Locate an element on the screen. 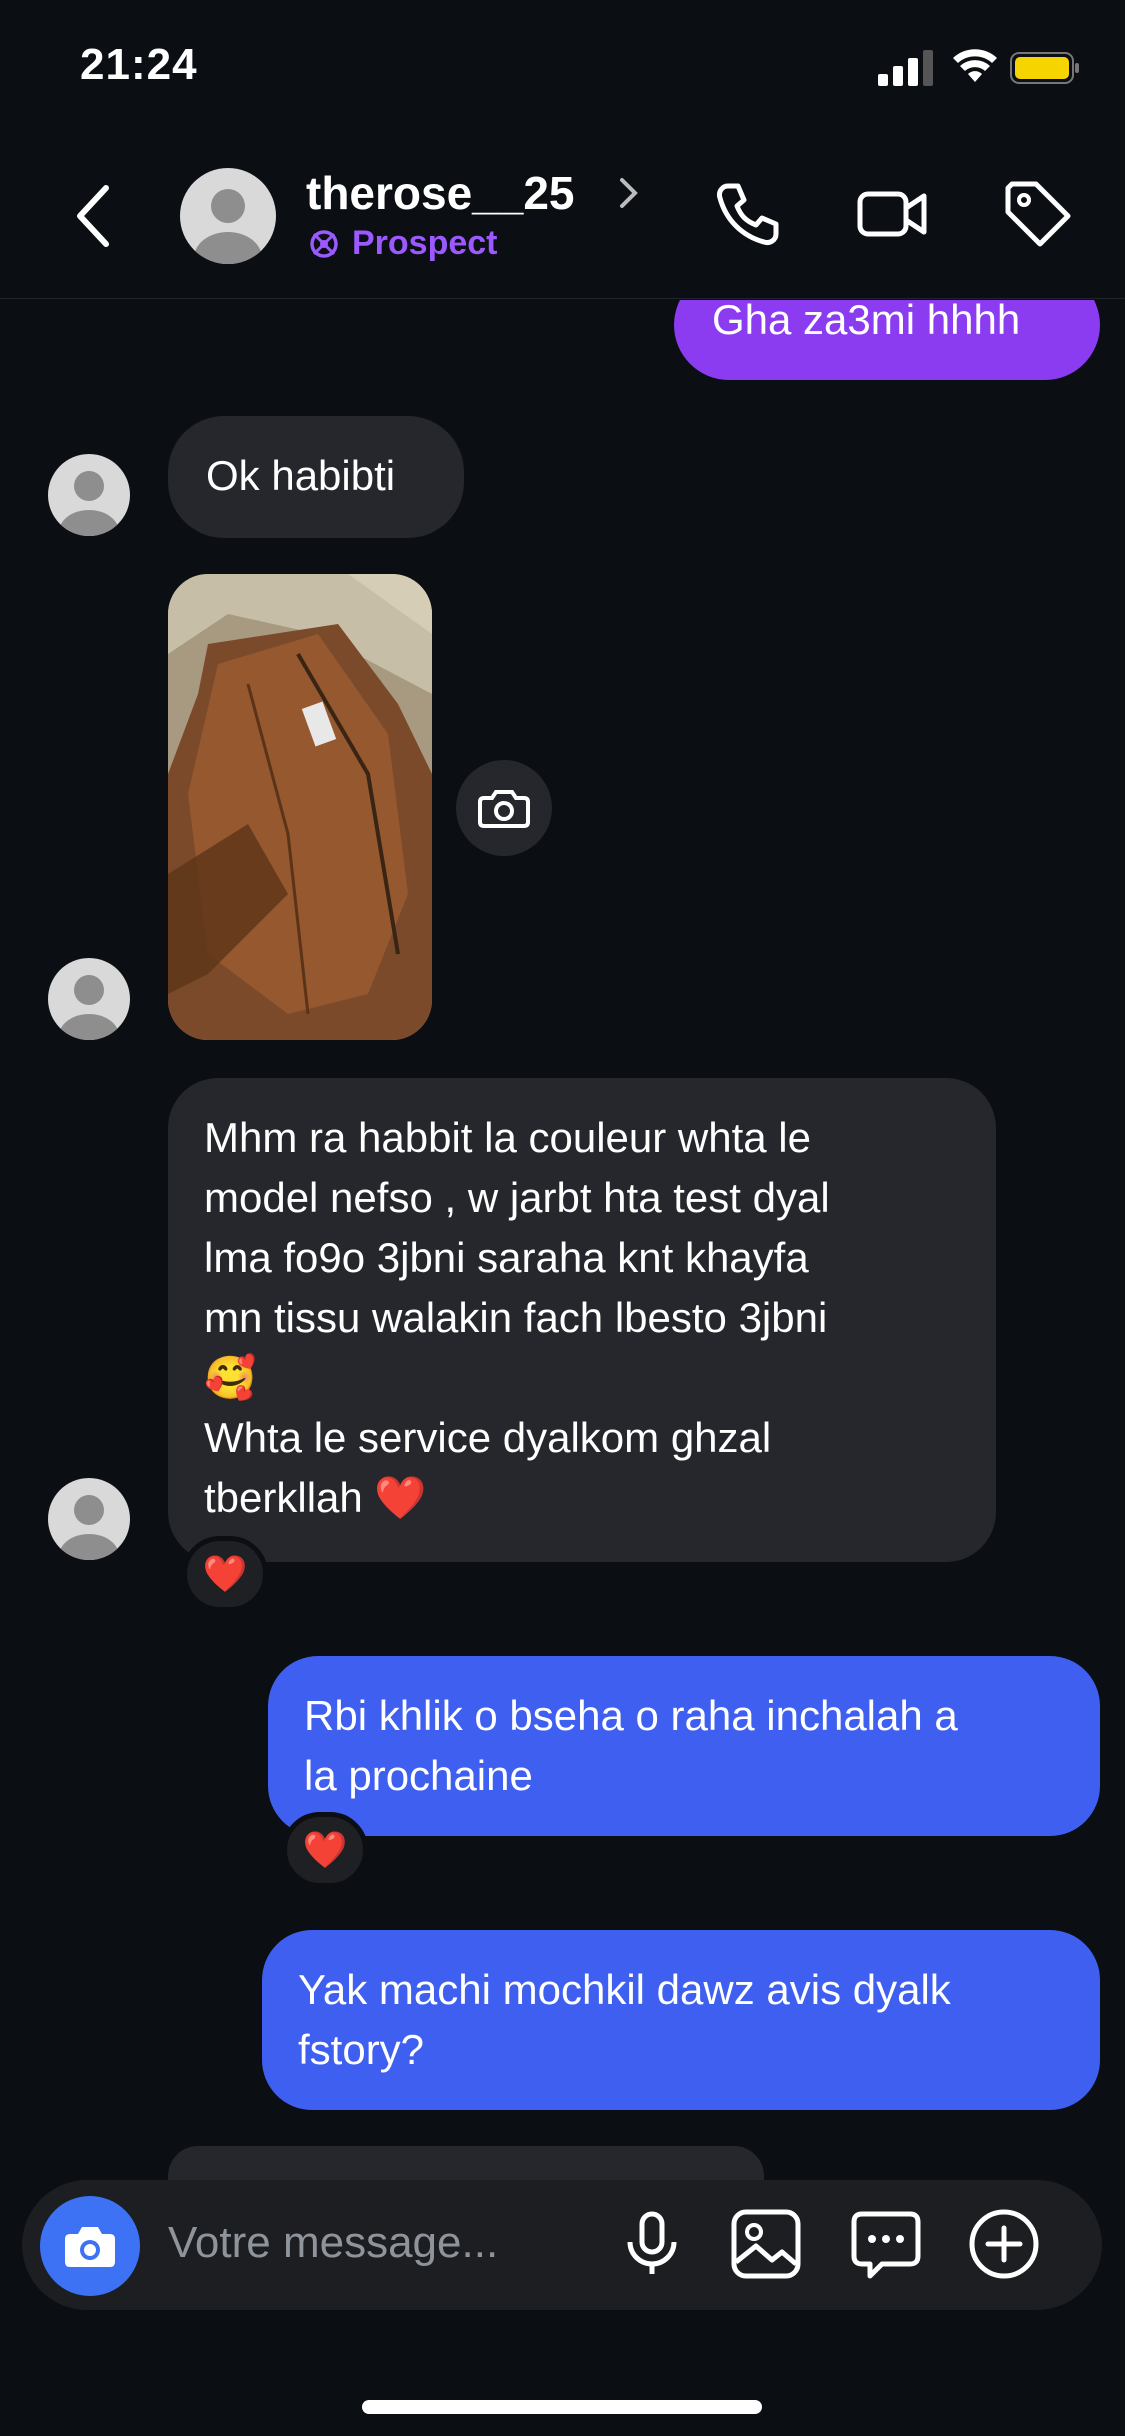 This screenshot has width=1125, height=2436. battery-icon is located at coordinates (1044, 68).